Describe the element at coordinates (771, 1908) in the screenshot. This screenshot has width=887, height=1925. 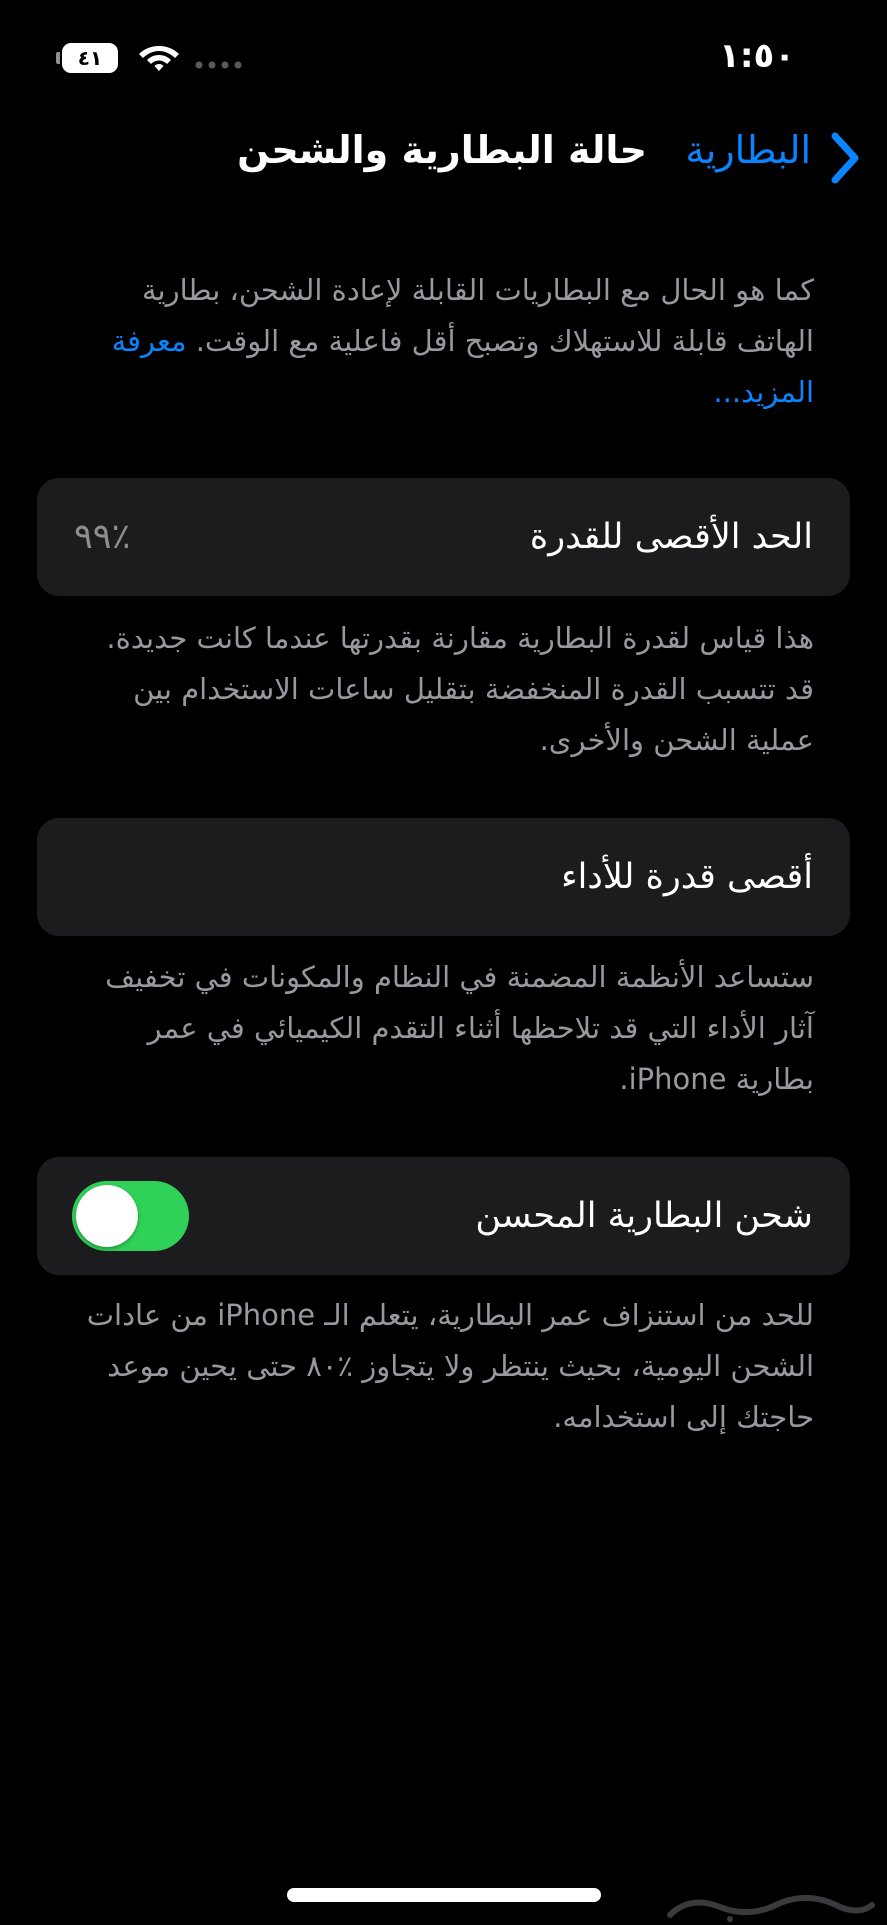
I see `watermark-logo` at that location.